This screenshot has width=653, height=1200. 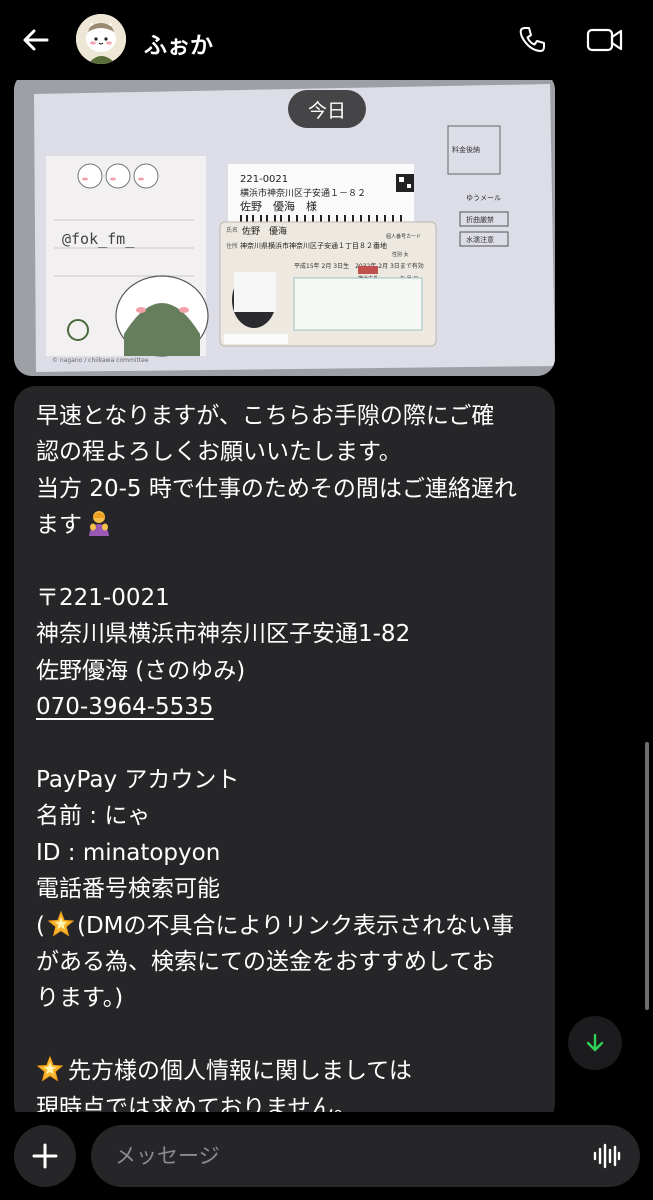 I want to click on envelope-address: 横浜市神奈川区子安通１－８２, so click(x=303, y=193).